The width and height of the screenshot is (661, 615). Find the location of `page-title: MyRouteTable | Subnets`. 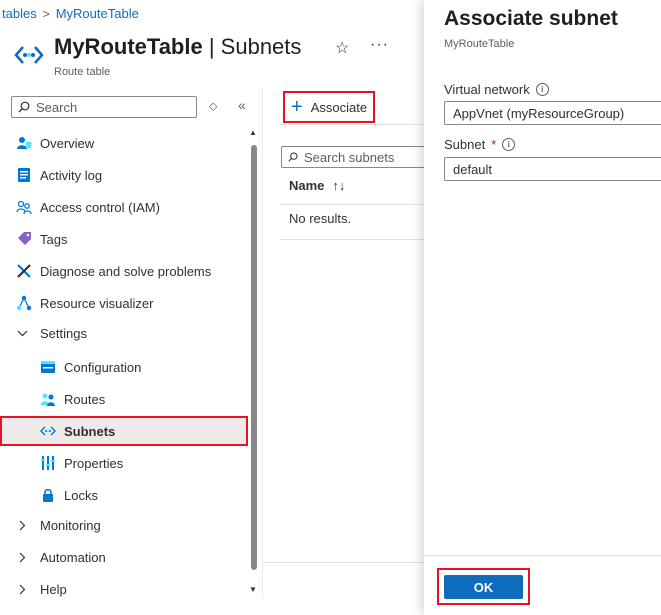

page-title: MyRouteTable | Subnets is located at coordinates (177, 47).